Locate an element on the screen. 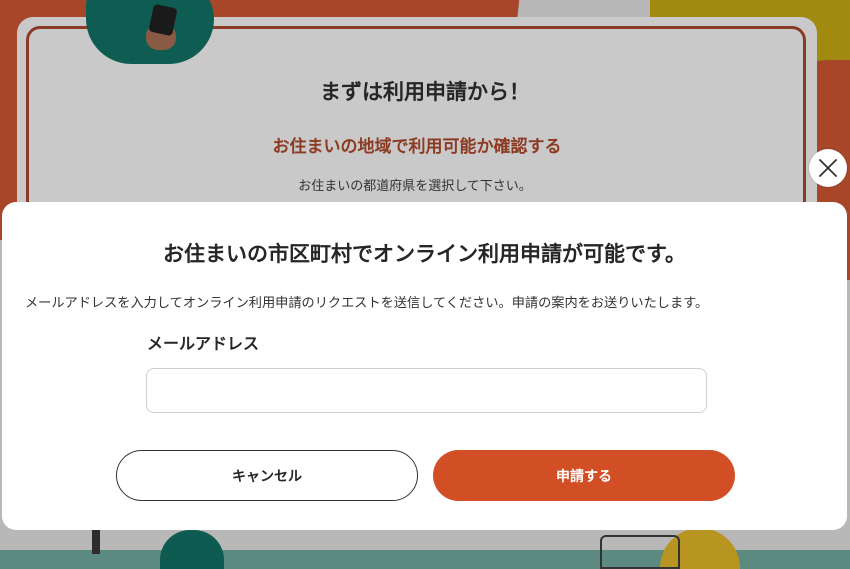 The width and height of the screenshot is (850, 569). illustration-person is located at coordinates (192, 549).